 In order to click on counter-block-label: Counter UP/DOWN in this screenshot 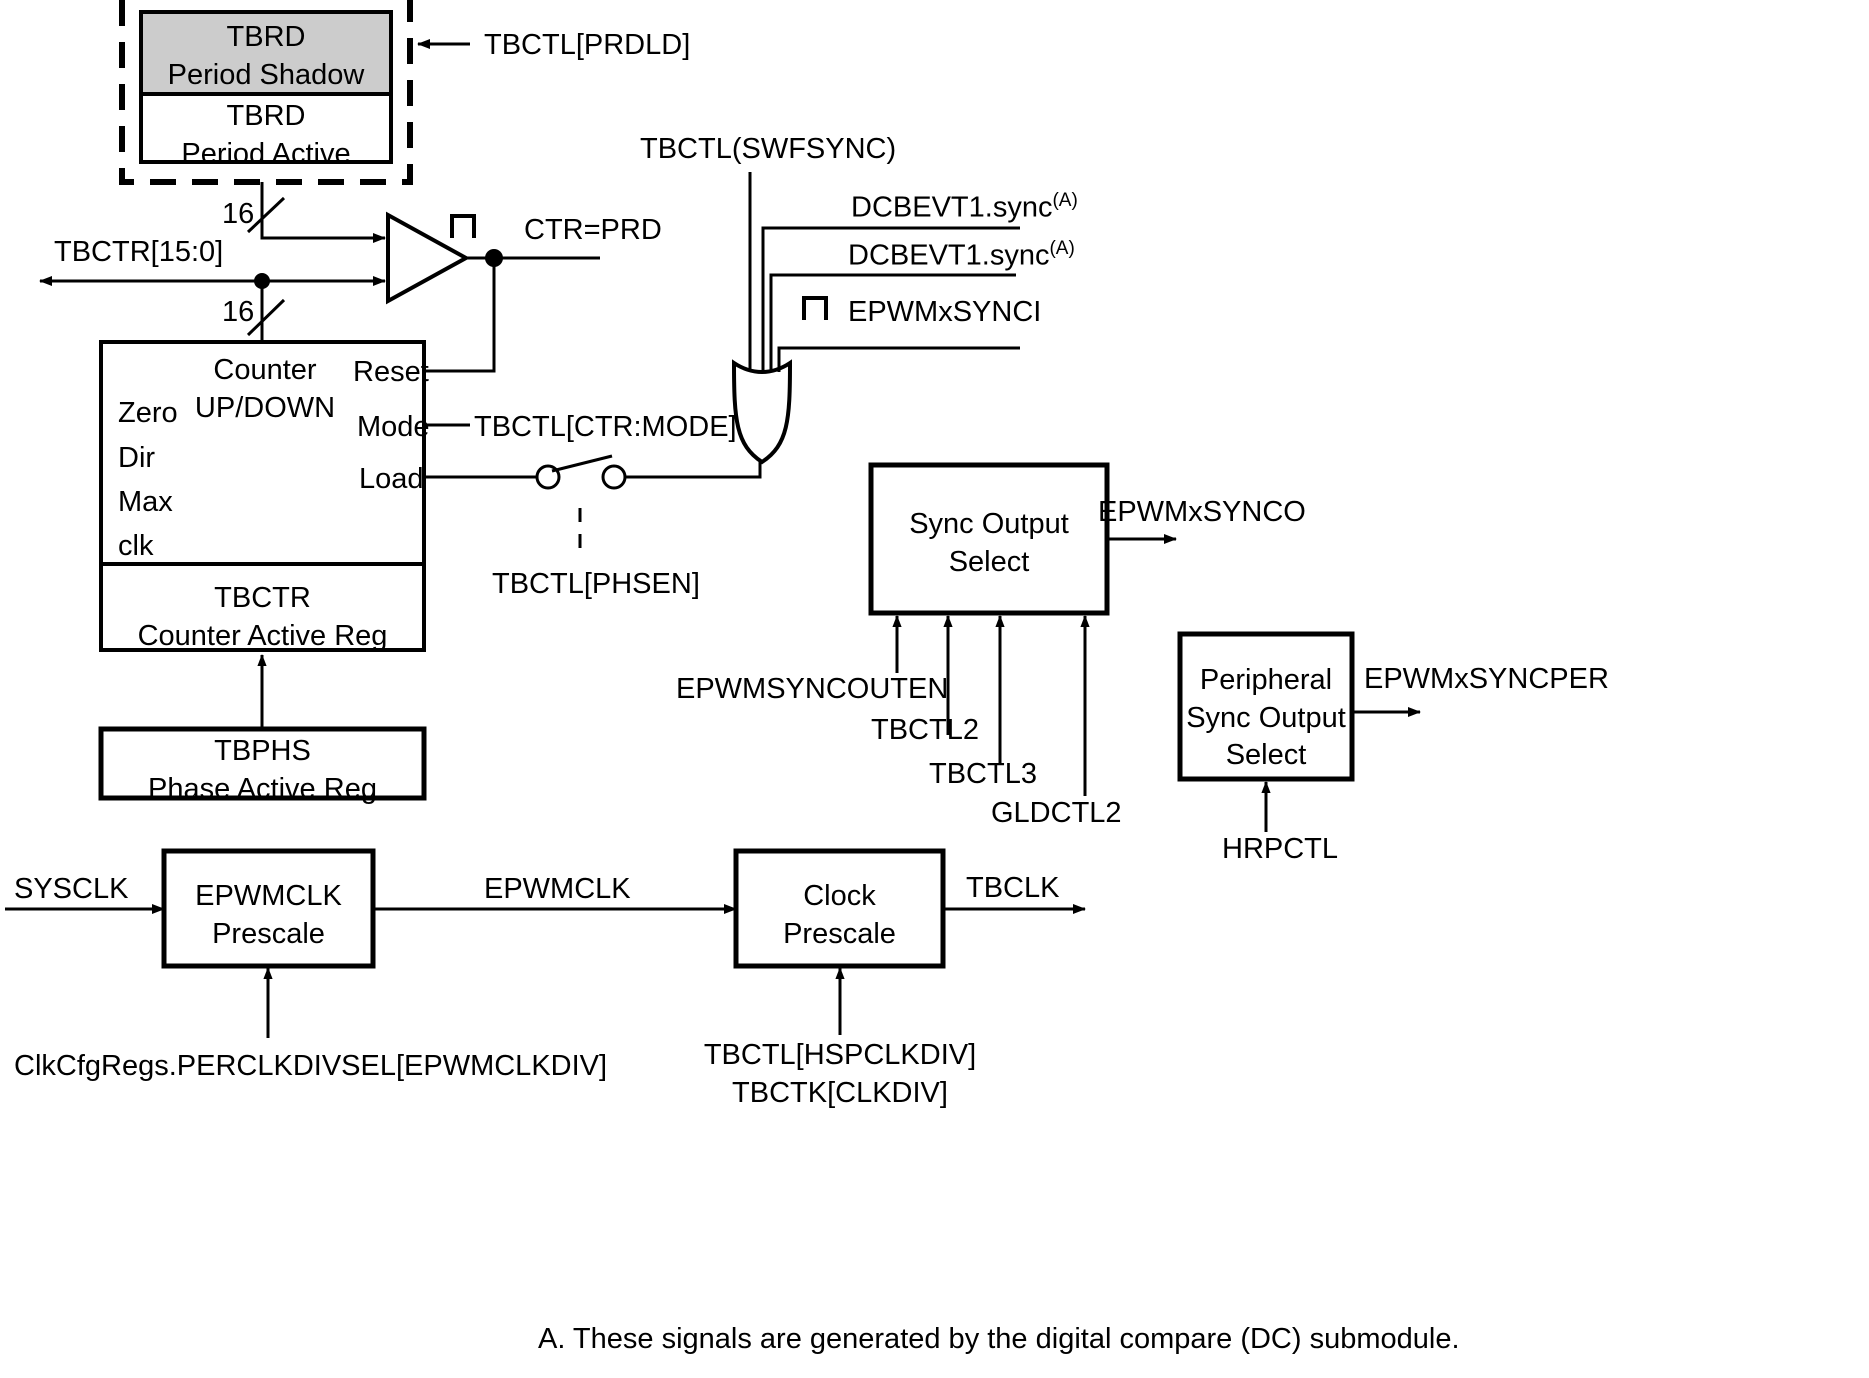, I will do `click(265, 389)`.